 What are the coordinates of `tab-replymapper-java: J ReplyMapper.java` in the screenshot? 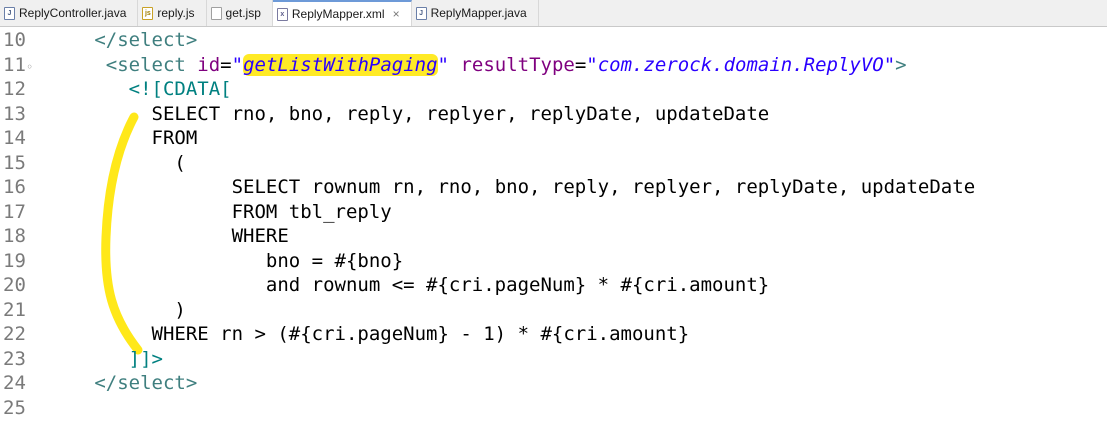 It's located at (475, 13).